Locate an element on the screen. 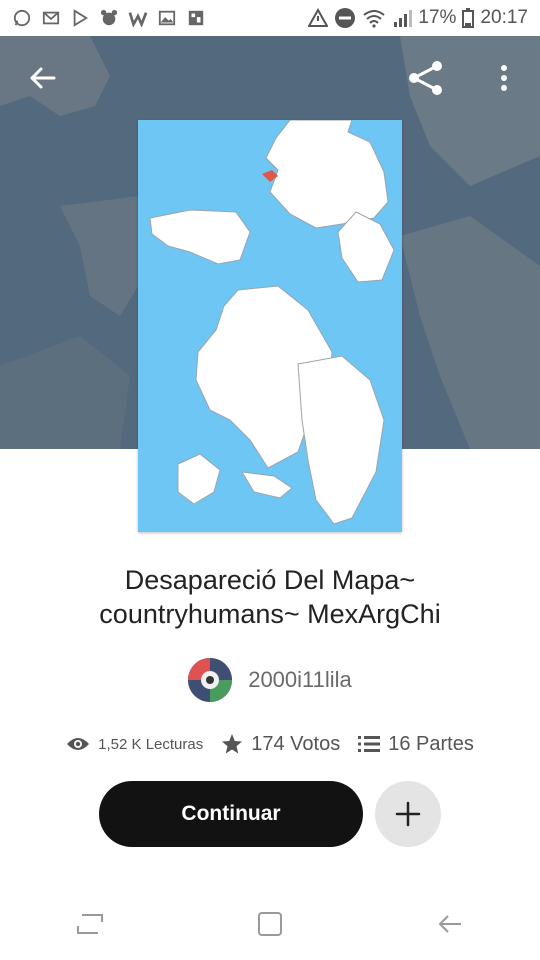  battery-icon is located at coordinates (468, 18).